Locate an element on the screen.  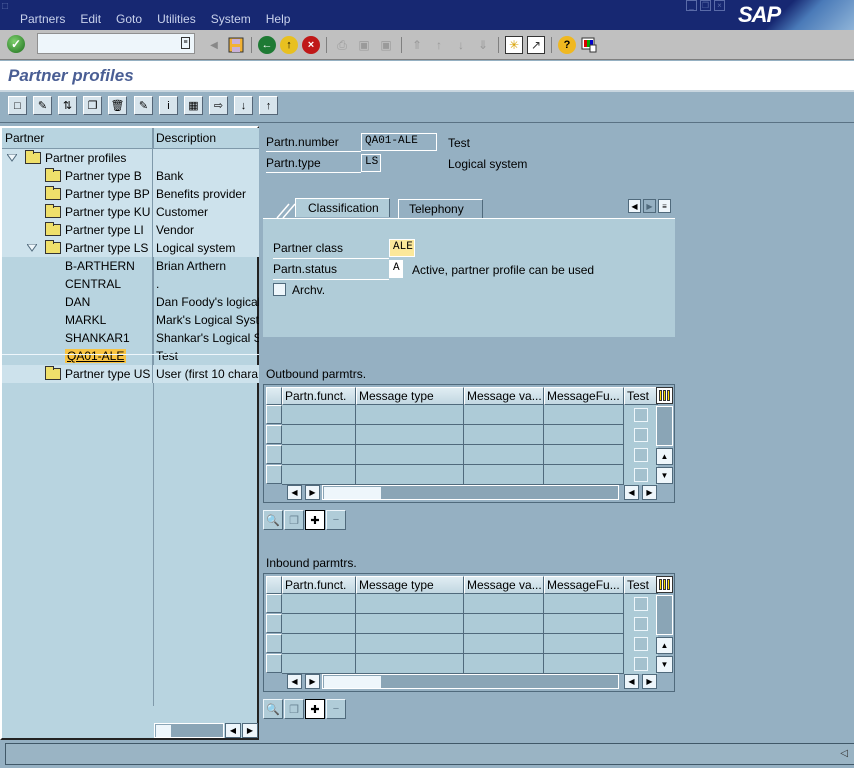
exit-icon: ↑ is located at coordinates (289, 45).